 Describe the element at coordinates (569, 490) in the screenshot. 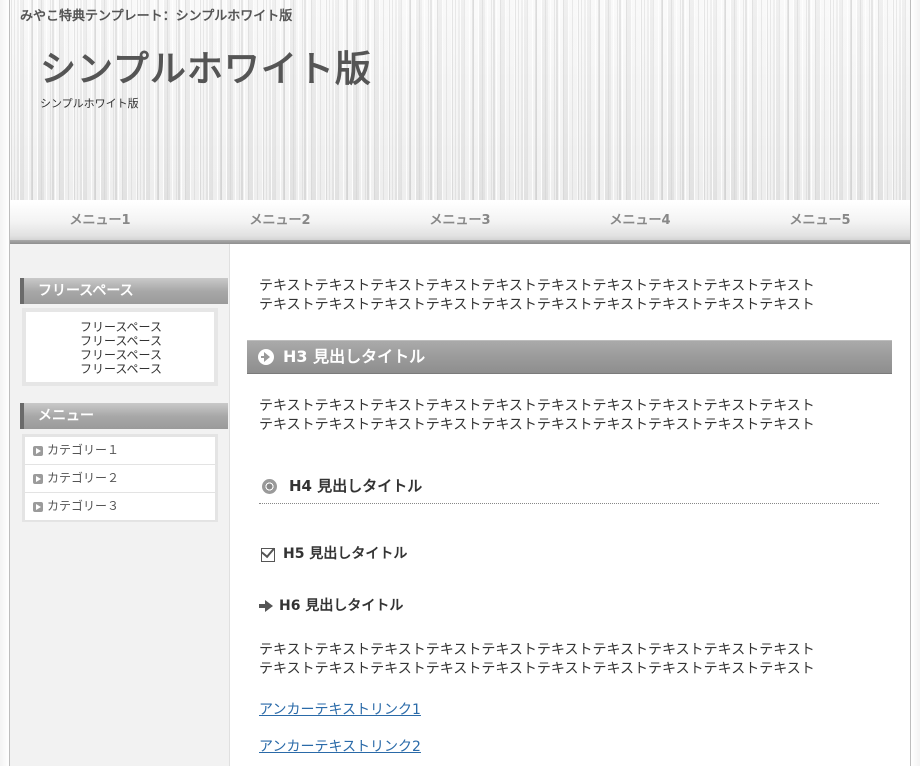

I see `h4-heading: H4 見出しタイトル` at that location.